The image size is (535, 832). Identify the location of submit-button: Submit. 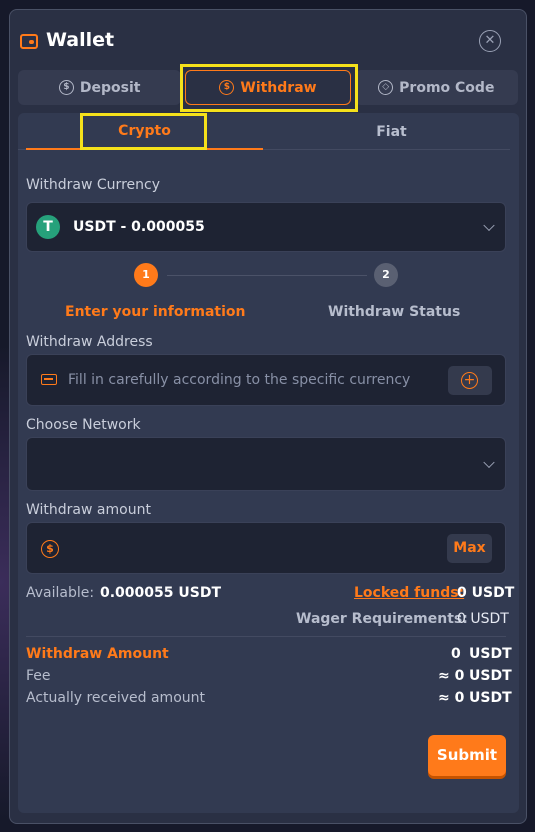
(467, 755).